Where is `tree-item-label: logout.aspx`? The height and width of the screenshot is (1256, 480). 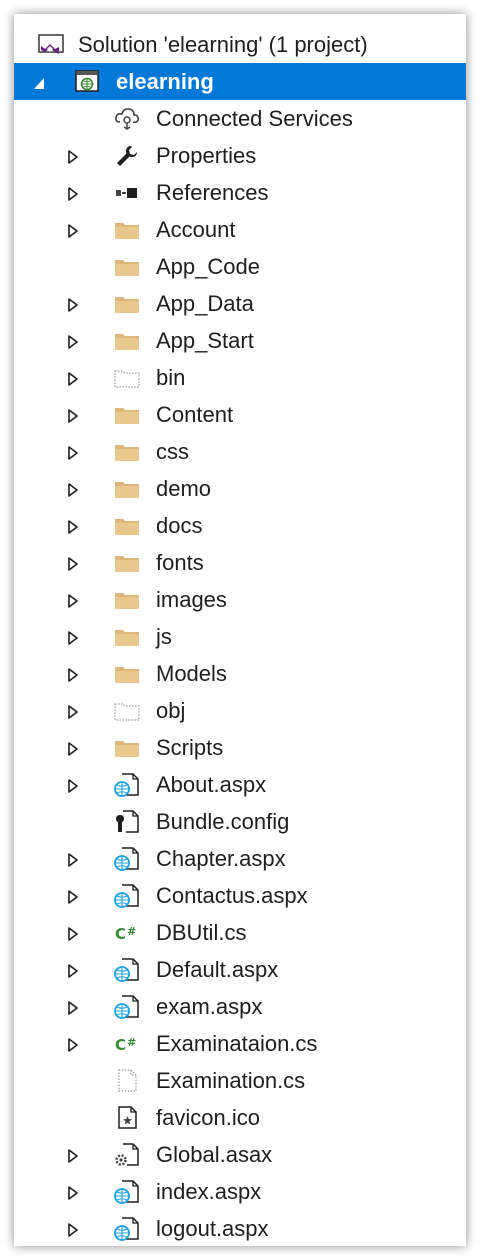
tree-item-label: logout.aspx is located at coordinates (212, 1228).